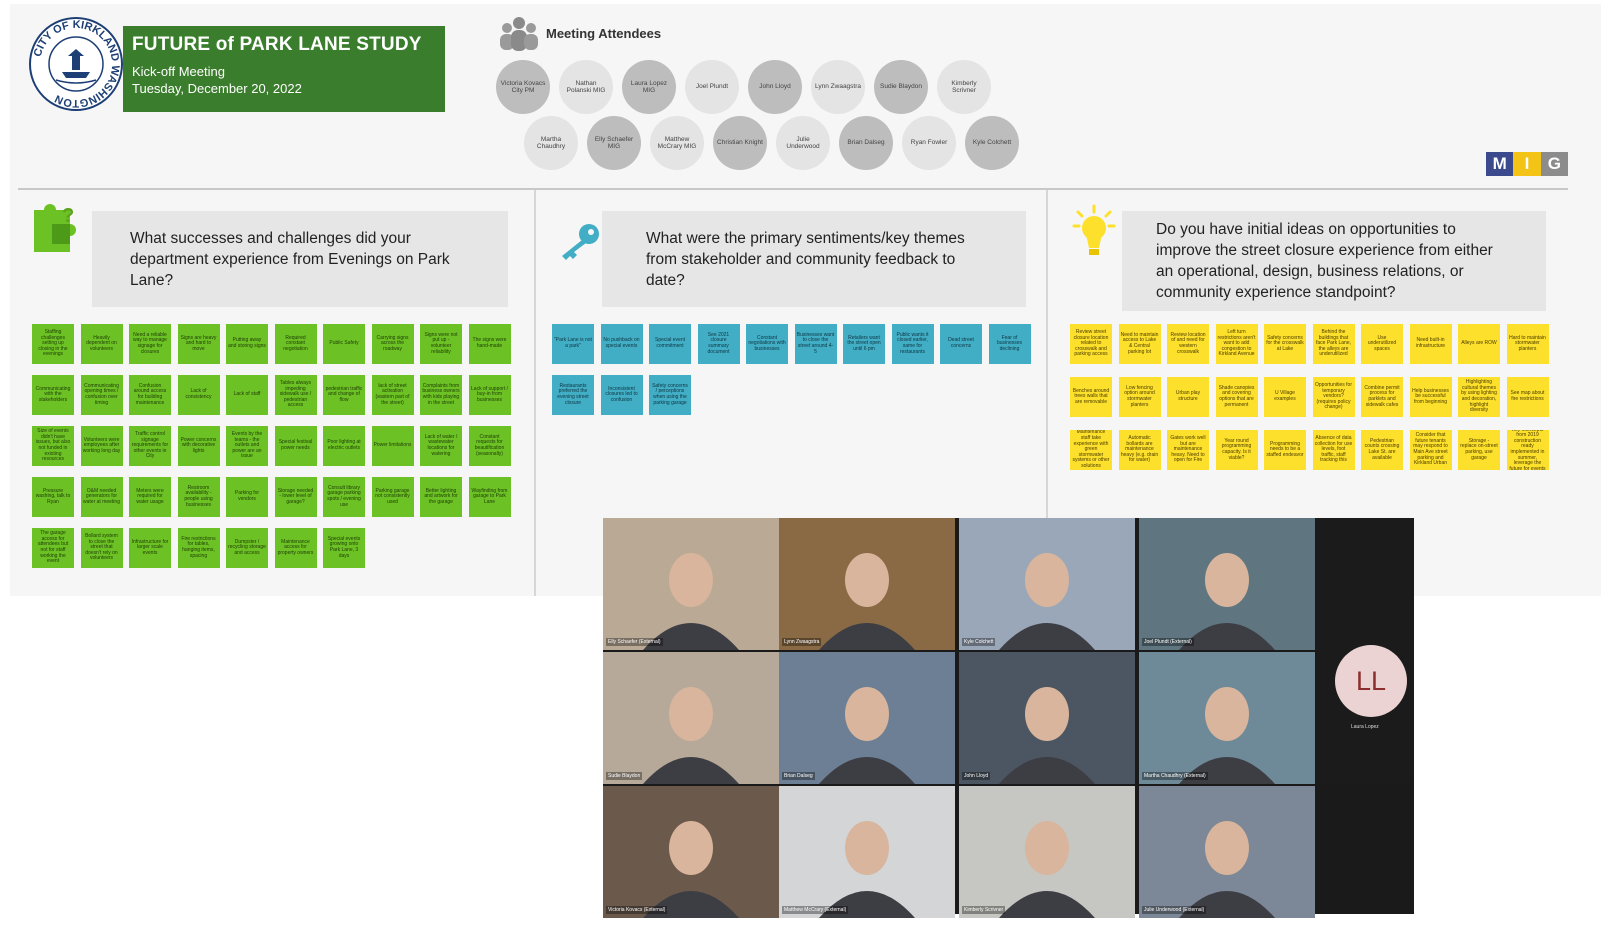 The width and height of the screenshot is (1601, 932). I want to click on sticky-note: Wayfinding from garage to Park Lane, so click(489, 497).